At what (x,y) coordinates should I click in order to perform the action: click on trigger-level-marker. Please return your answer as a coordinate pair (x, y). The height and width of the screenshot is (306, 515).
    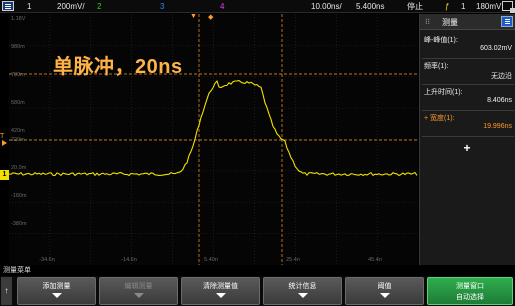
    Looking at the image, I should click on (4, 143).